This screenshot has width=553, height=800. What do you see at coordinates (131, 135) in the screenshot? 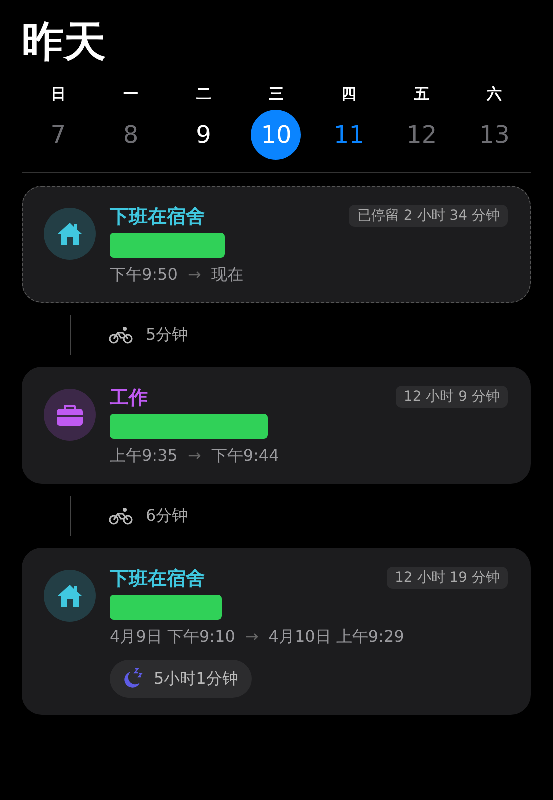
I see `day-button: 8` at bounding box center [131, 135].